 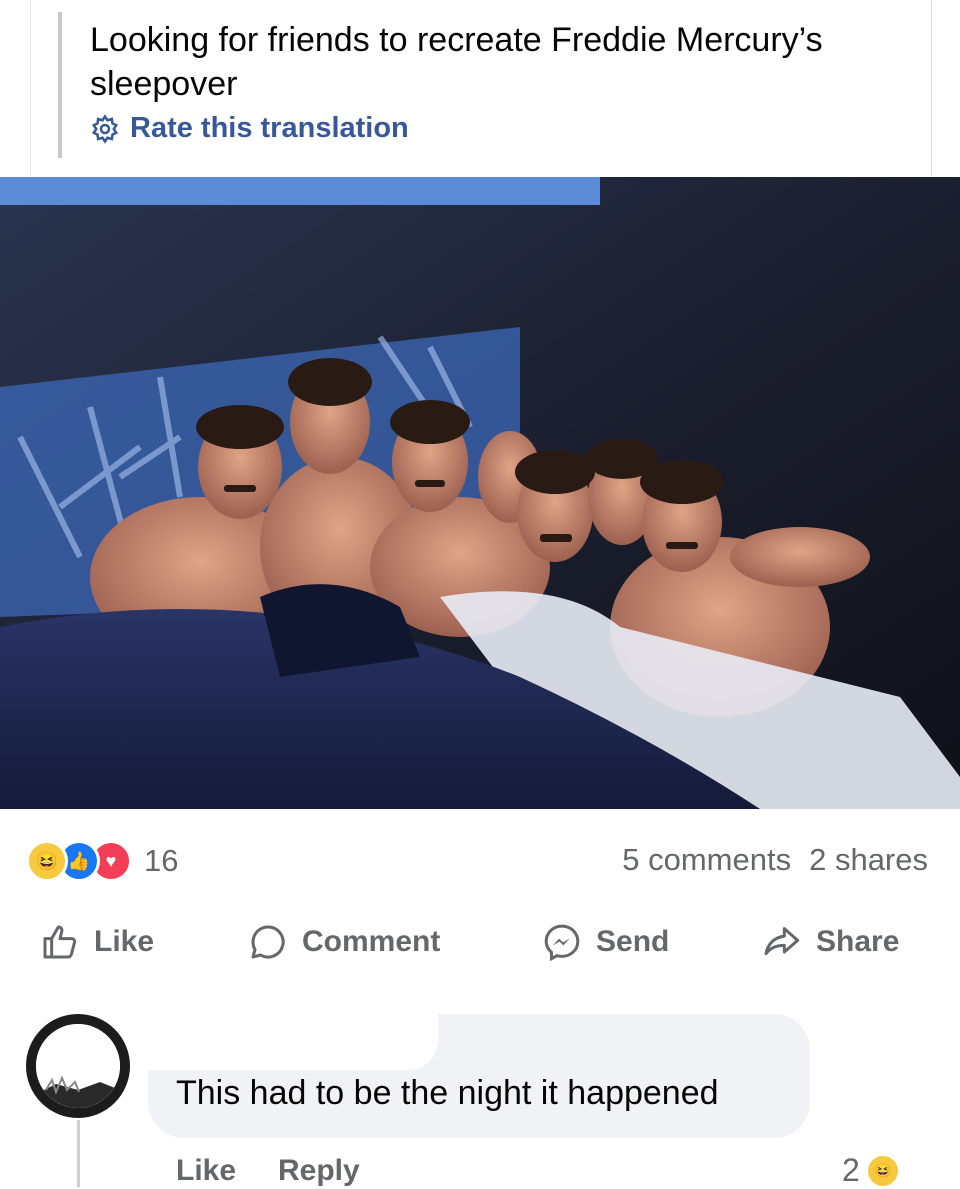 I want to click on avatar-image, so click(x=78, y=1066).